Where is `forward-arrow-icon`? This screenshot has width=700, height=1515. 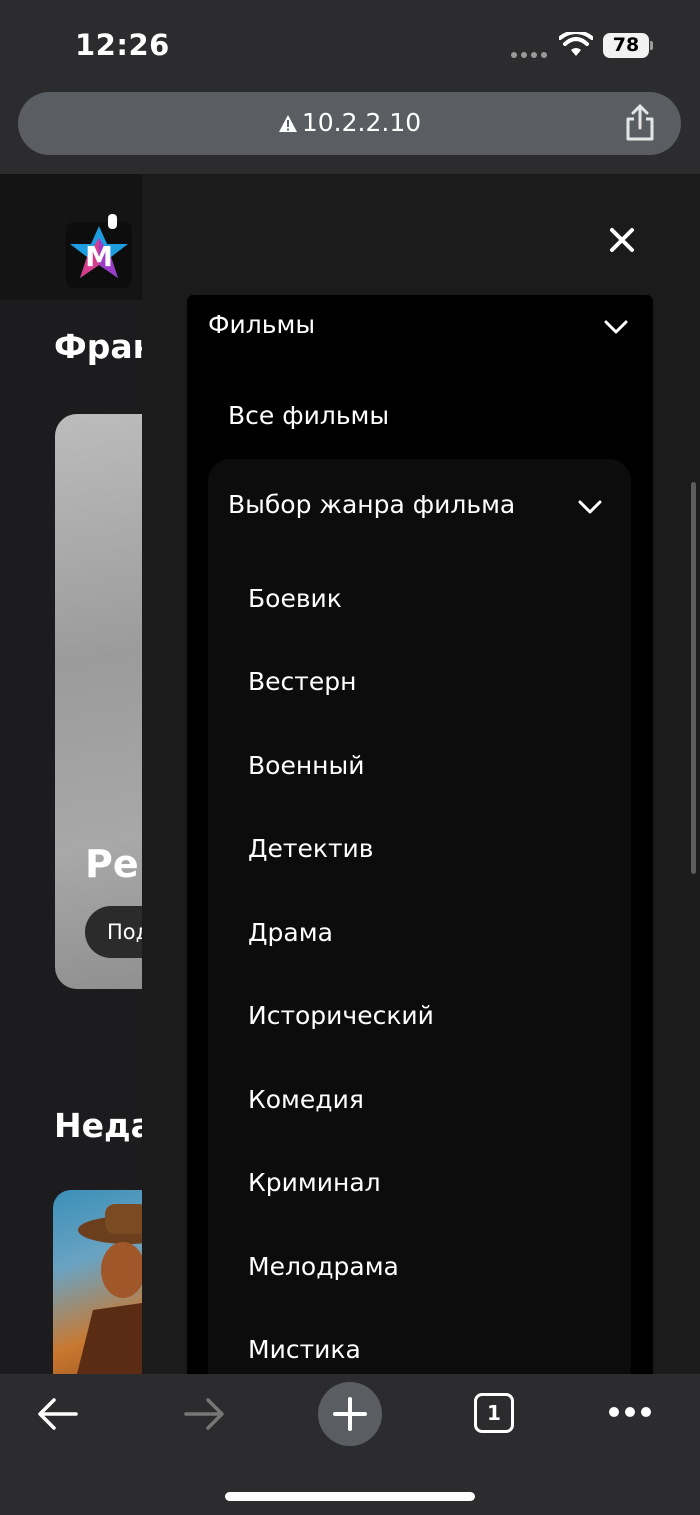
forward-arrow-icon is located at coordinates (204, 1414).